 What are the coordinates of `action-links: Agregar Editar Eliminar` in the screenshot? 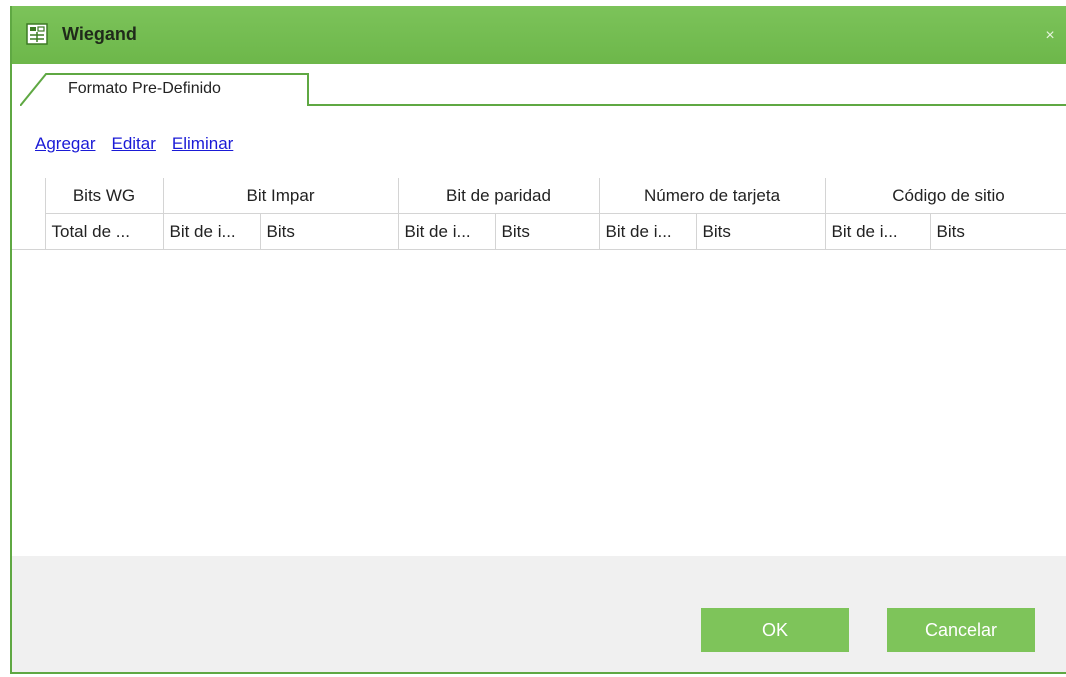 It's located at (134, 144).